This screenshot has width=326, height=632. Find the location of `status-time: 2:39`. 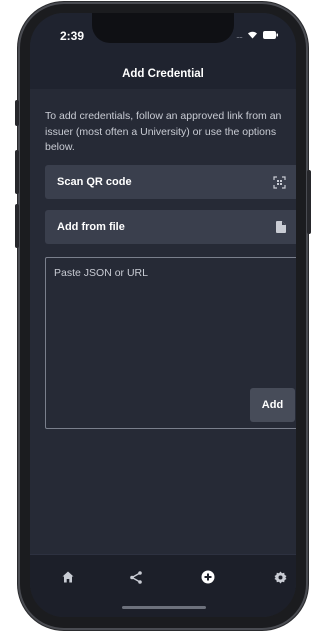

status-time: 2:39 is located at coordinates (72, 36).